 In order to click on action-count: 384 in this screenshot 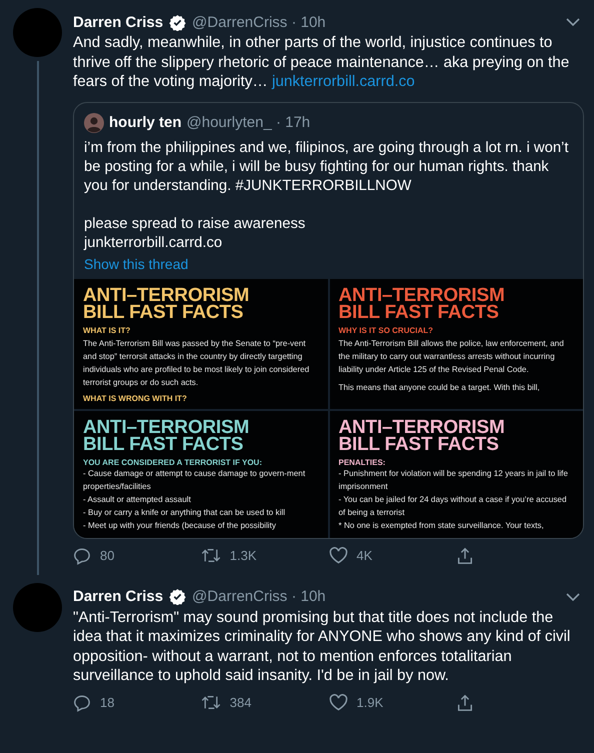, I will do `click(241, 702)`.